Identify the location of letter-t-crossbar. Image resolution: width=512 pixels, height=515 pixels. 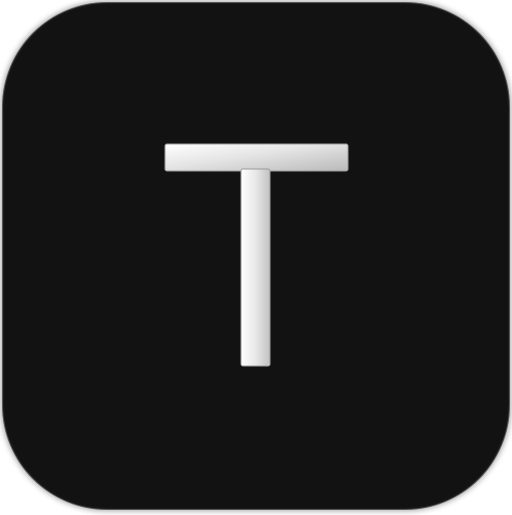
(256, 157).